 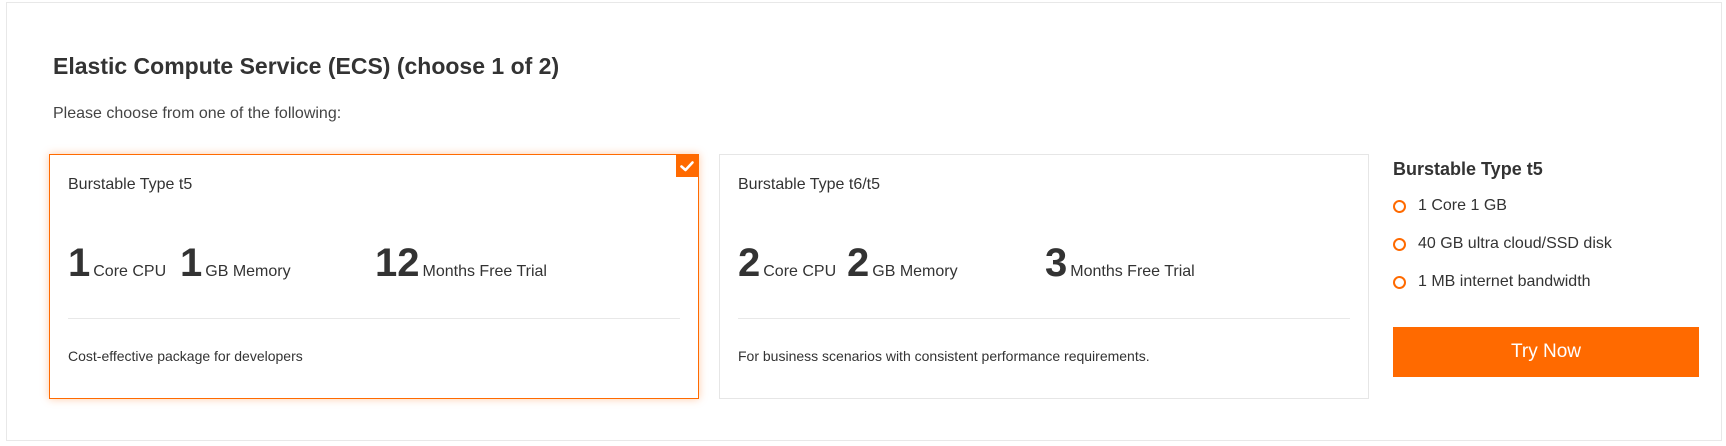 What do you see at coordinates (687, 166) in the screenshot?
I see `check-icon` at bounding box center [687, 166].